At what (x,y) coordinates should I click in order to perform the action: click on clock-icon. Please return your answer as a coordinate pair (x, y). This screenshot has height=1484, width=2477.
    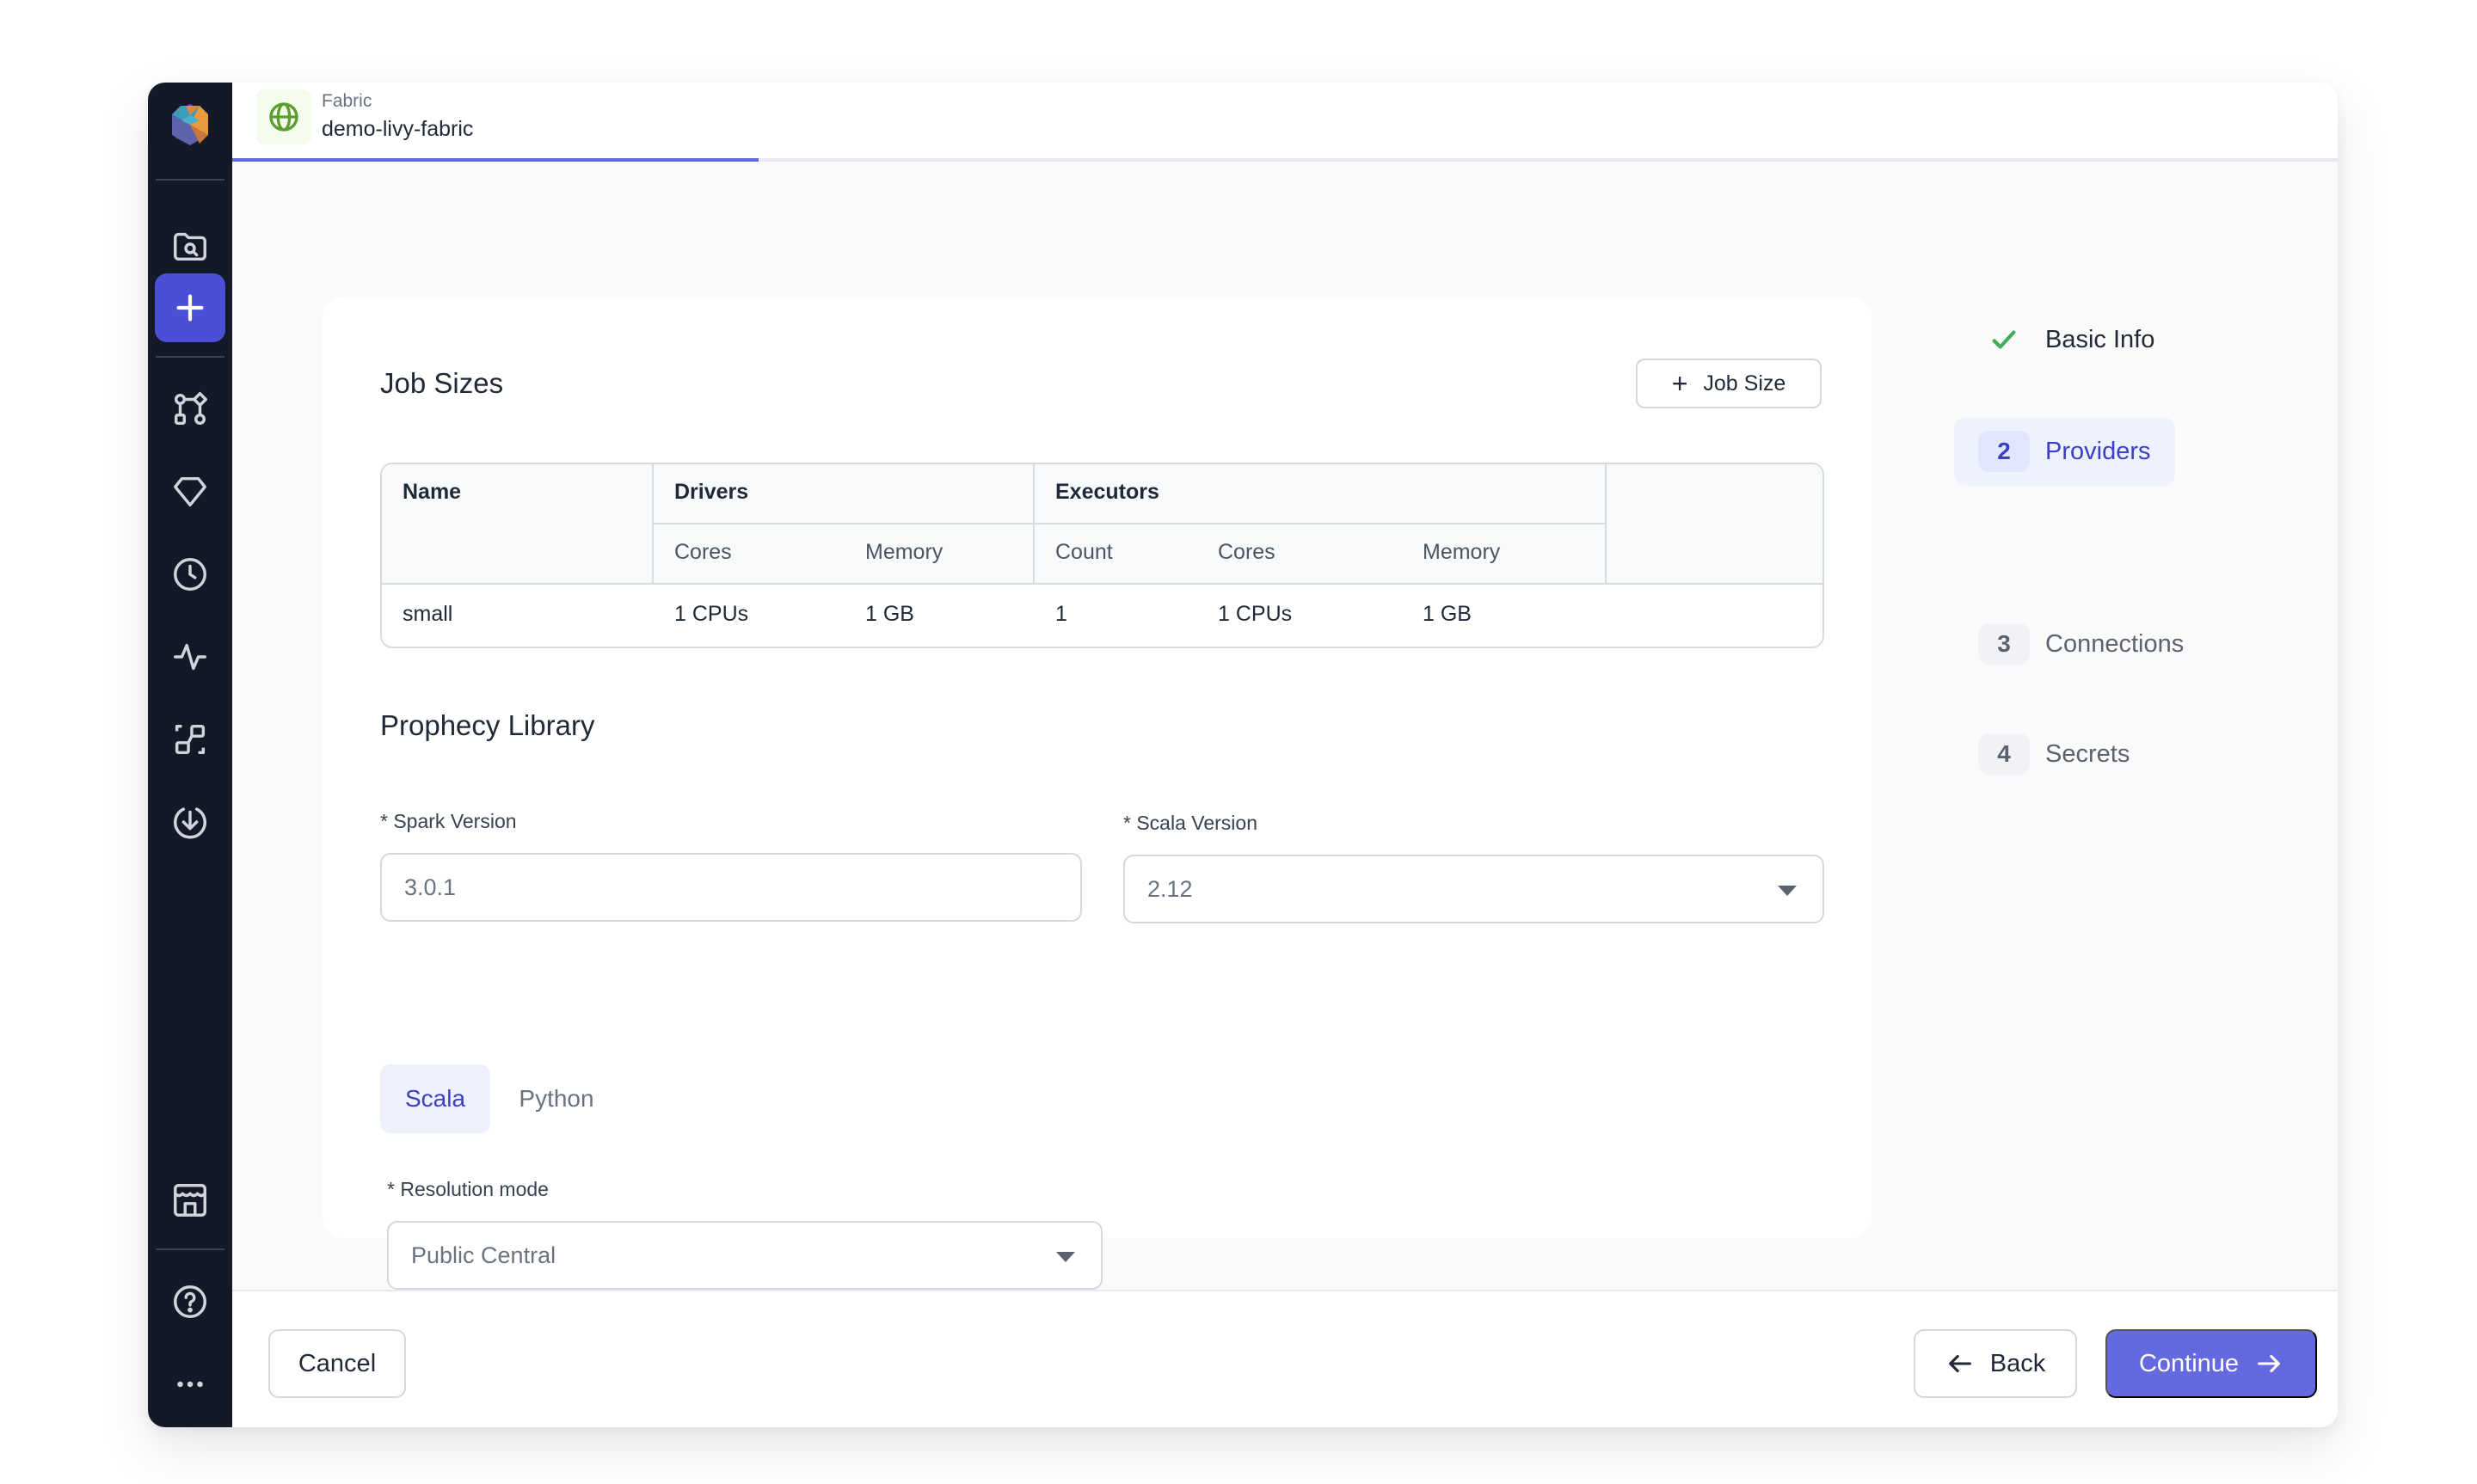
    Looking at the image, I should click on (190, 574).